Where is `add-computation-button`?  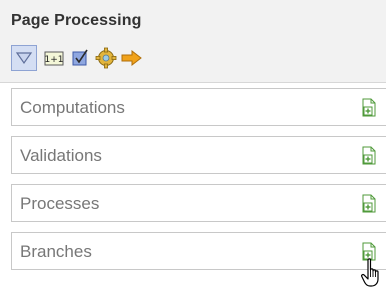
add-computation-button is located at coordinates (369, 108).